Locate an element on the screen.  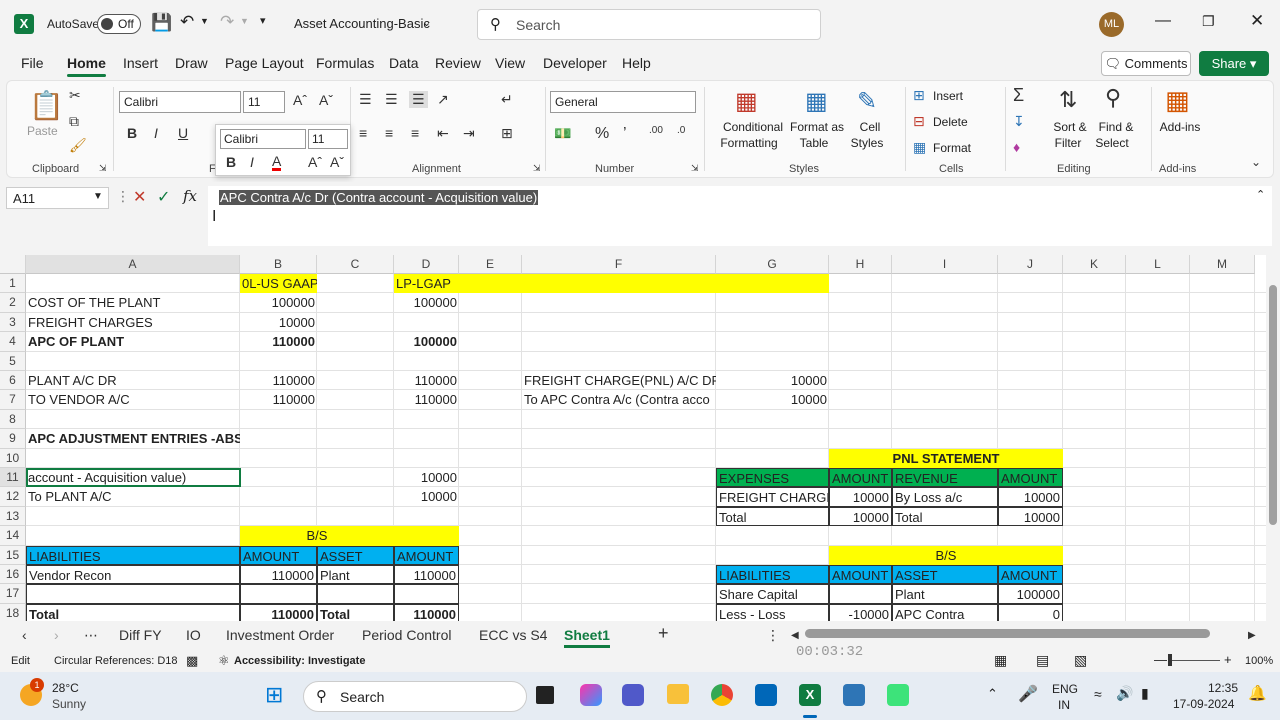
column-header-d: D is located at coordinates (426, 264).